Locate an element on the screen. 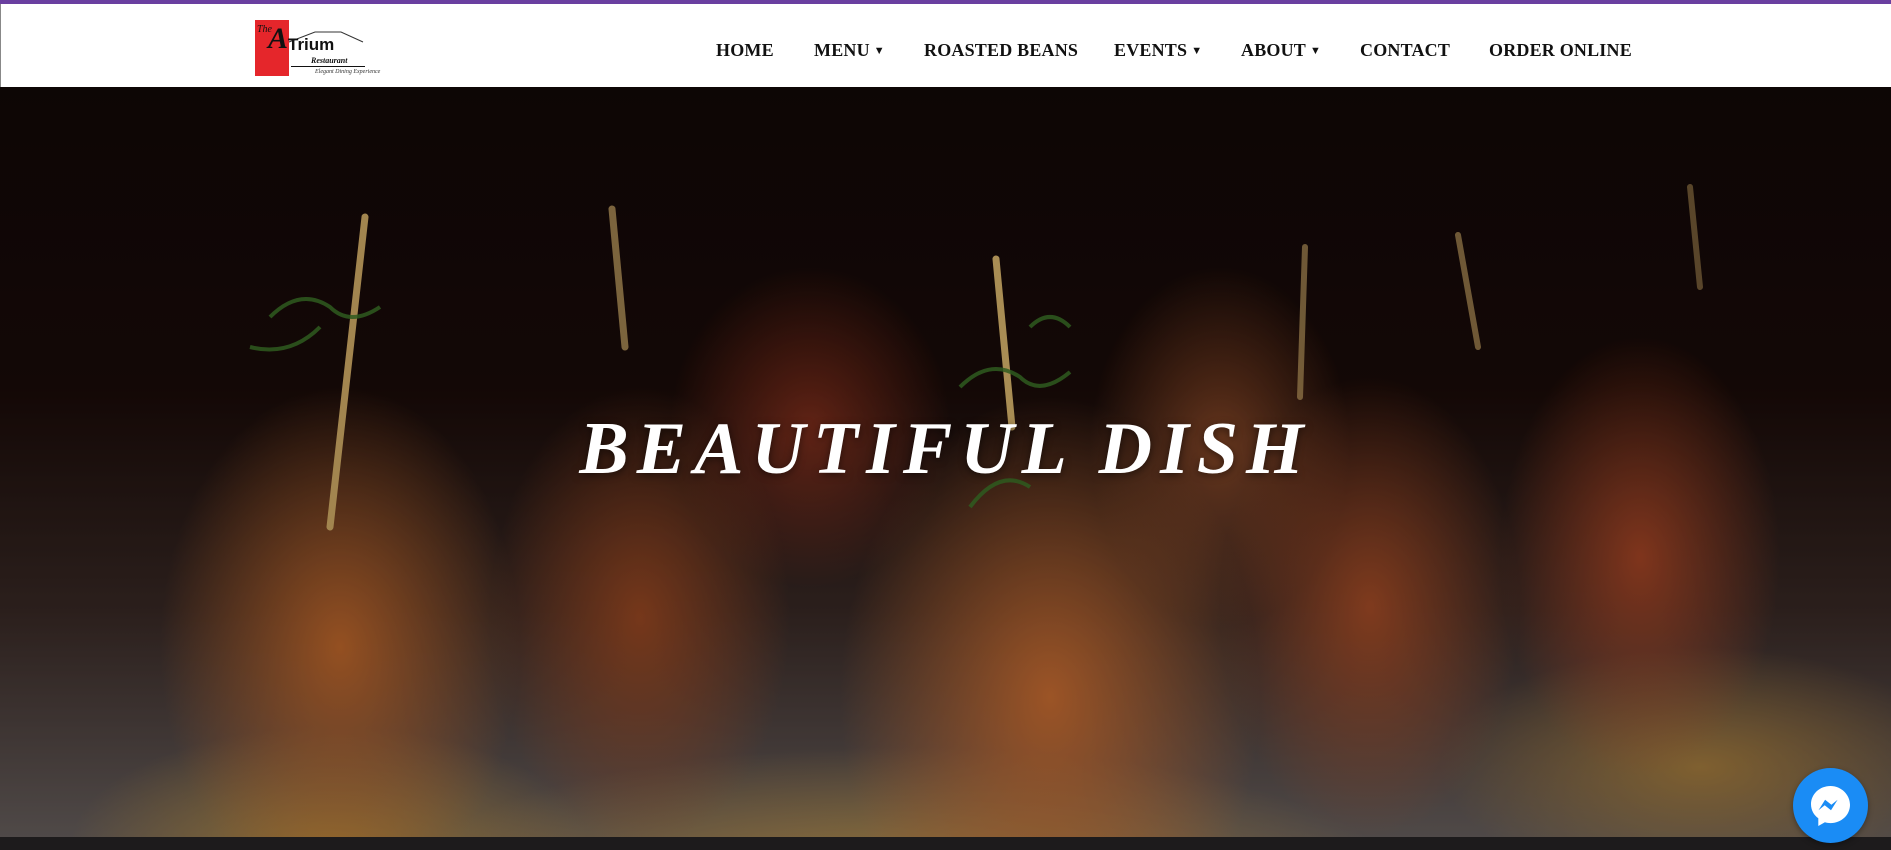 The width and height of the screenshot is (1891, 850). nav-item-events: EVENTS ▼ is located at coordinates (1158, 50).